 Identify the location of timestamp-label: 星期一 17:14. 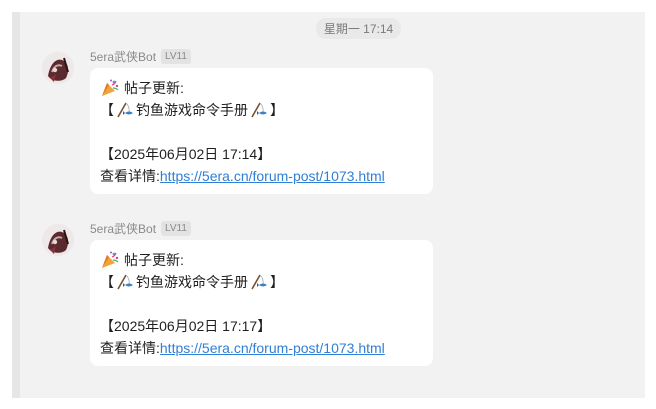
(358, 28).